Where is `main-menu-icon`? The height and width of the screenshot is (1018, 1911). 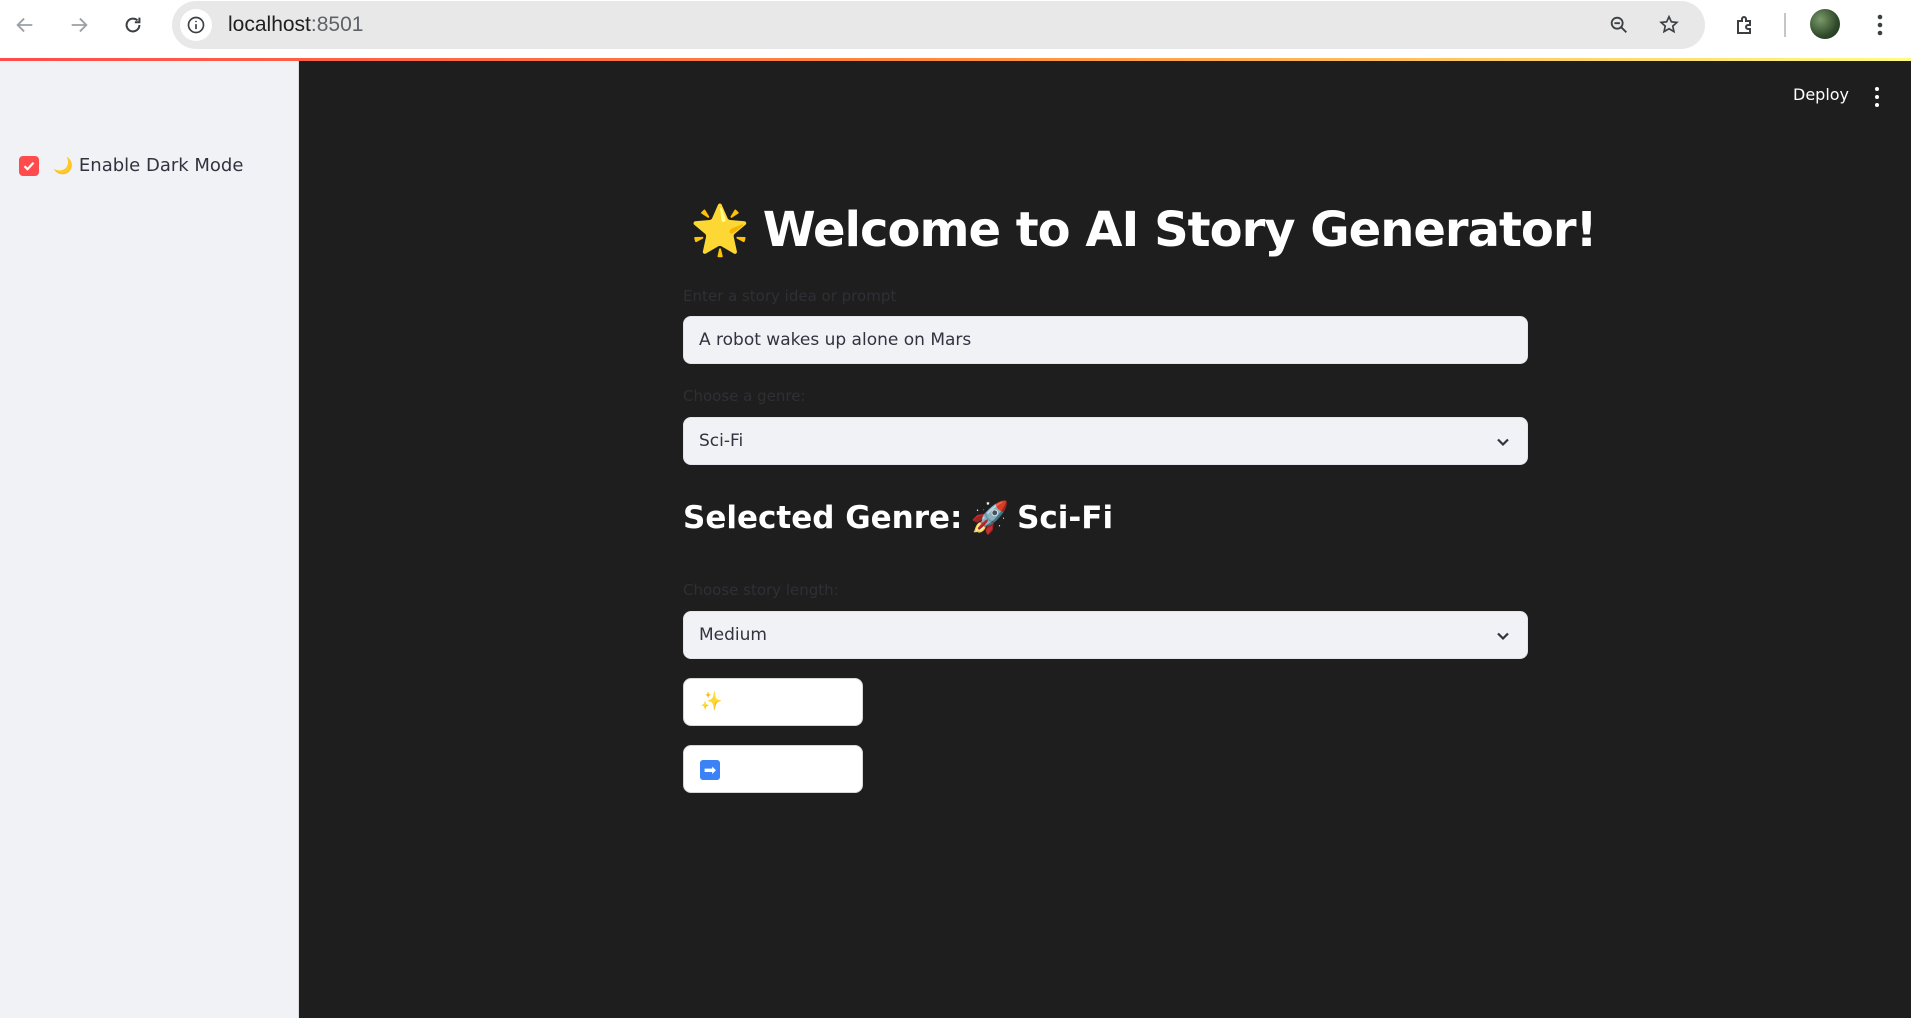 main-menu-icon is located at coordinates (1877, 97).